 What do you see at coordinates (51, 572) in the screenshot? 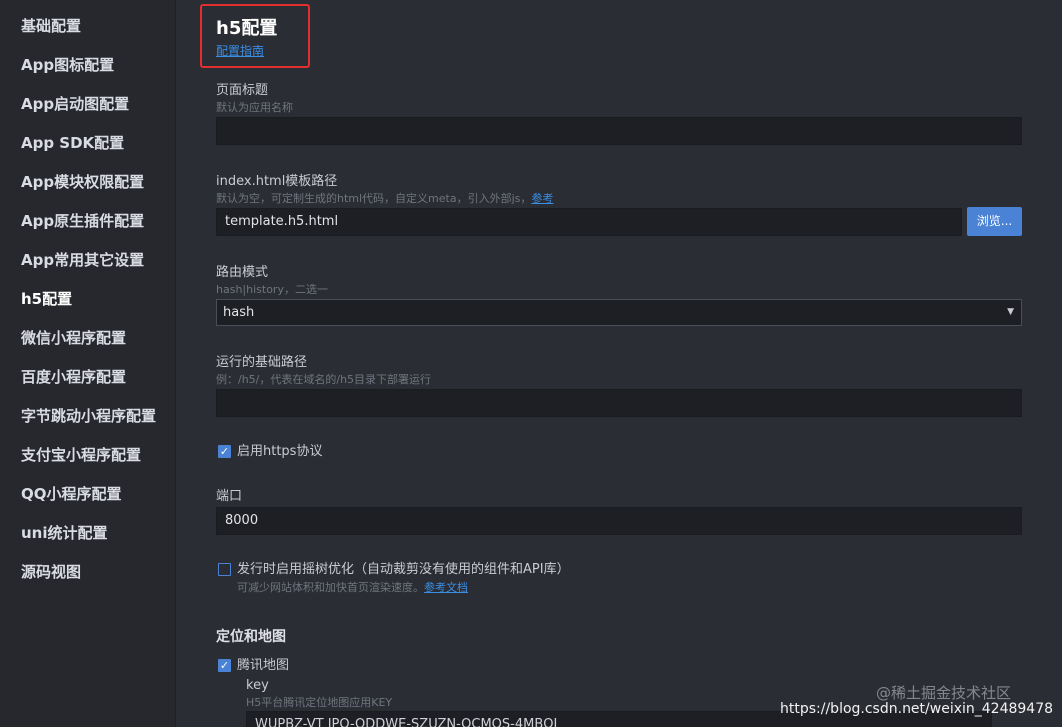
I see `sidebar-item-source-view: 源码视图` at bounding box center [51, 572].